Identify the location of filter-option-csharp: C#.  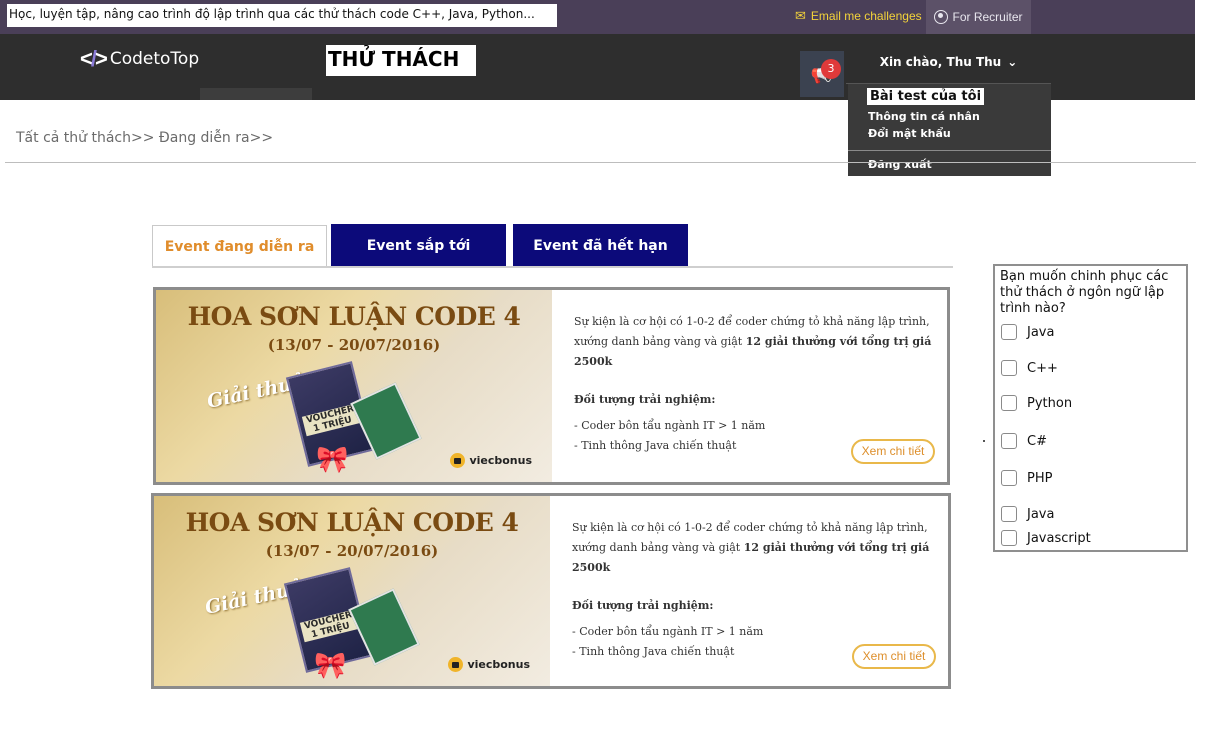
(1024, 441).